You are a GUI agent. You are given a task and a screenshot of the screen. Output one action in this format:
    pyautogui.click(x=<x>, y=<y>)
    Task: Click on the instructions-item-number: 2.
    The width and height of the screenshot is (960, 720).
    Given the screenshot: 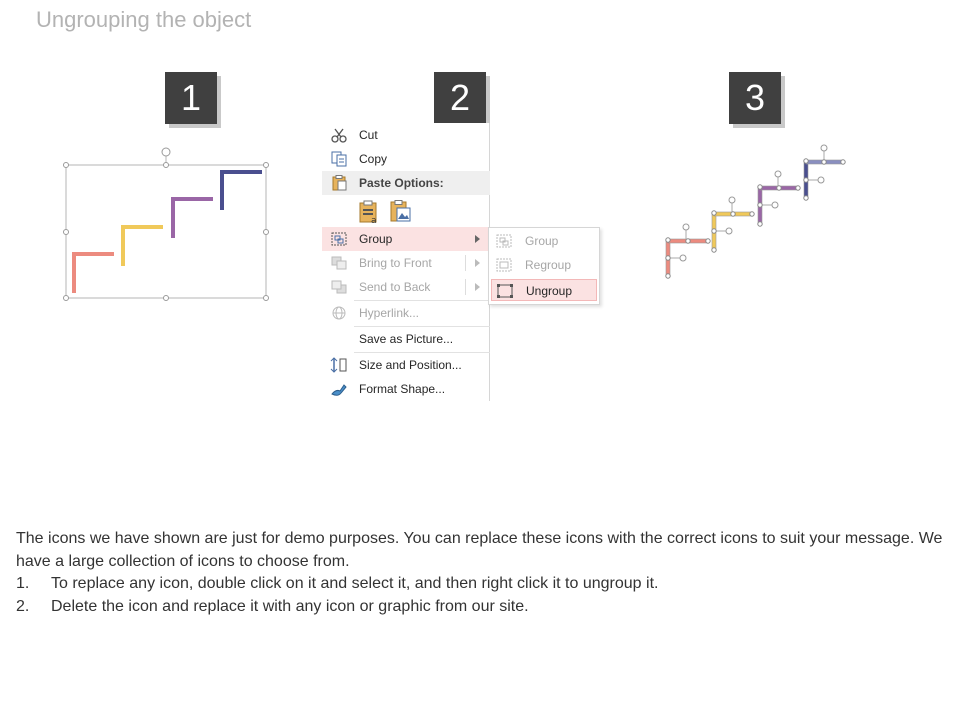 What is the action you would take?
    pyautogui.click(x=23, y=606)
    